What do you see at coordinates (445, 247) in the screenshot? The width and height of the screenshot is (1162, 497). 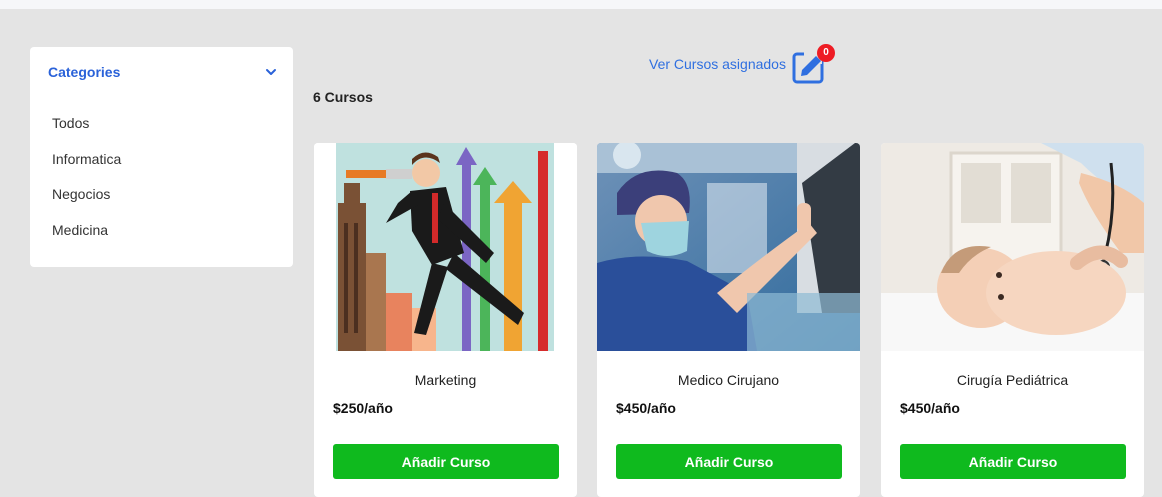 I see `marketing-illustration` at bounding box center [445, 247].